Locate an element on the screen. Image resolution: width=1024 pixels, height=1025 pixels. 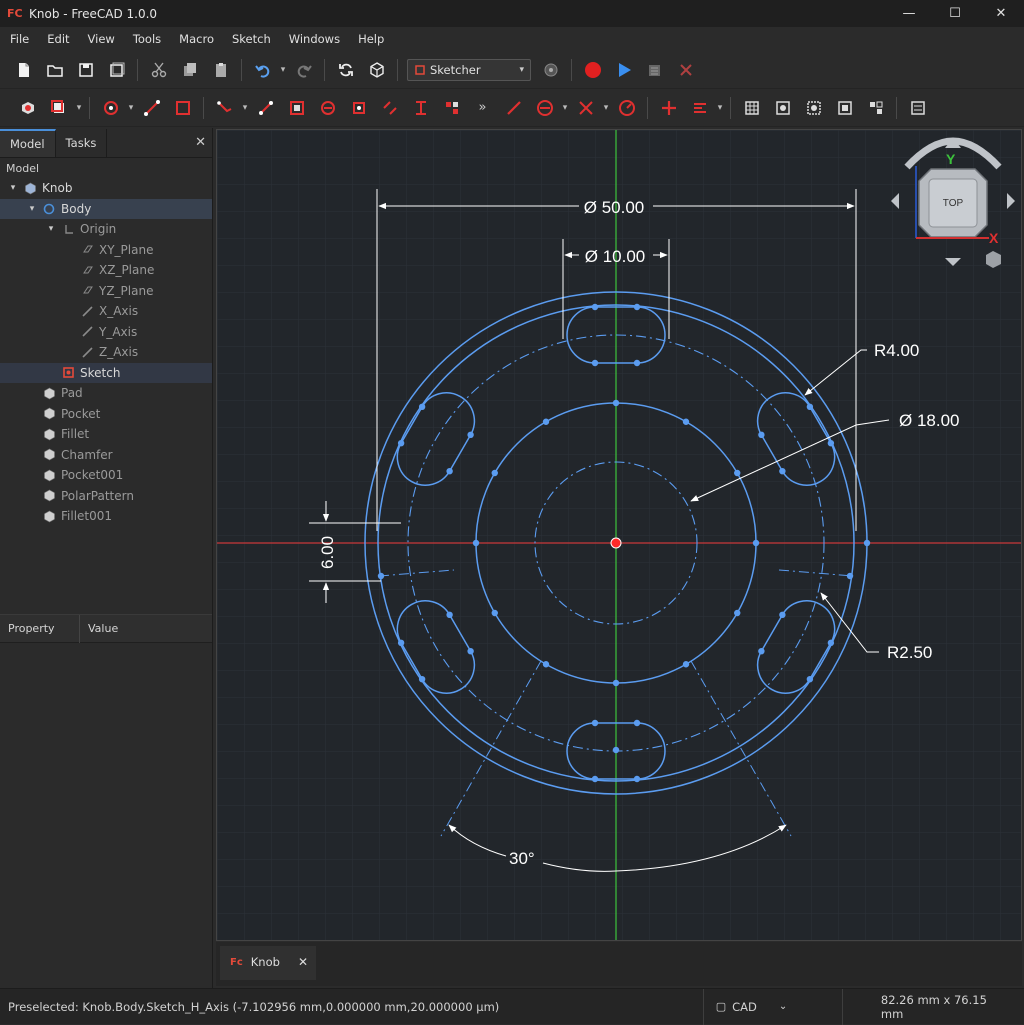
menu-sketch: Sketch is located at coordinates (250, 39).